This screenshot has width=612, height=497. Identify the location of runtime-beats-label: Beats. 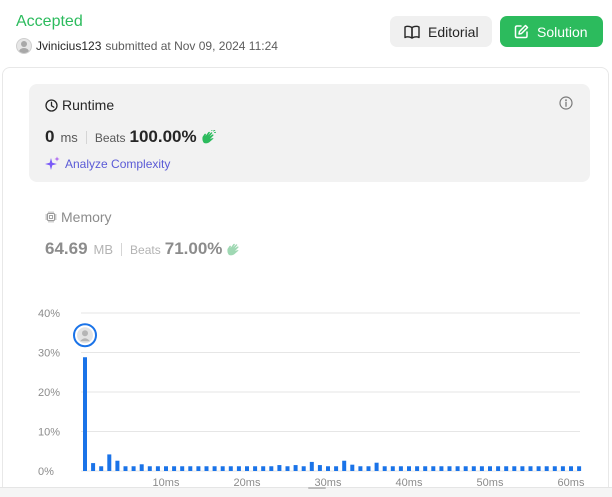
(110, 138).